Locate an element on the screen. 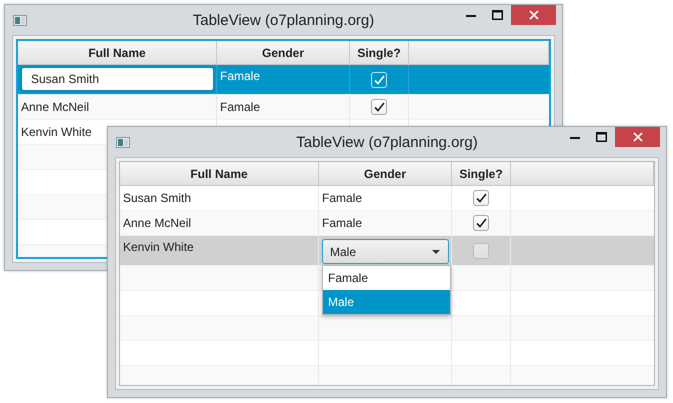  dropdown-option: Famale is located at coordinates (386, 278).